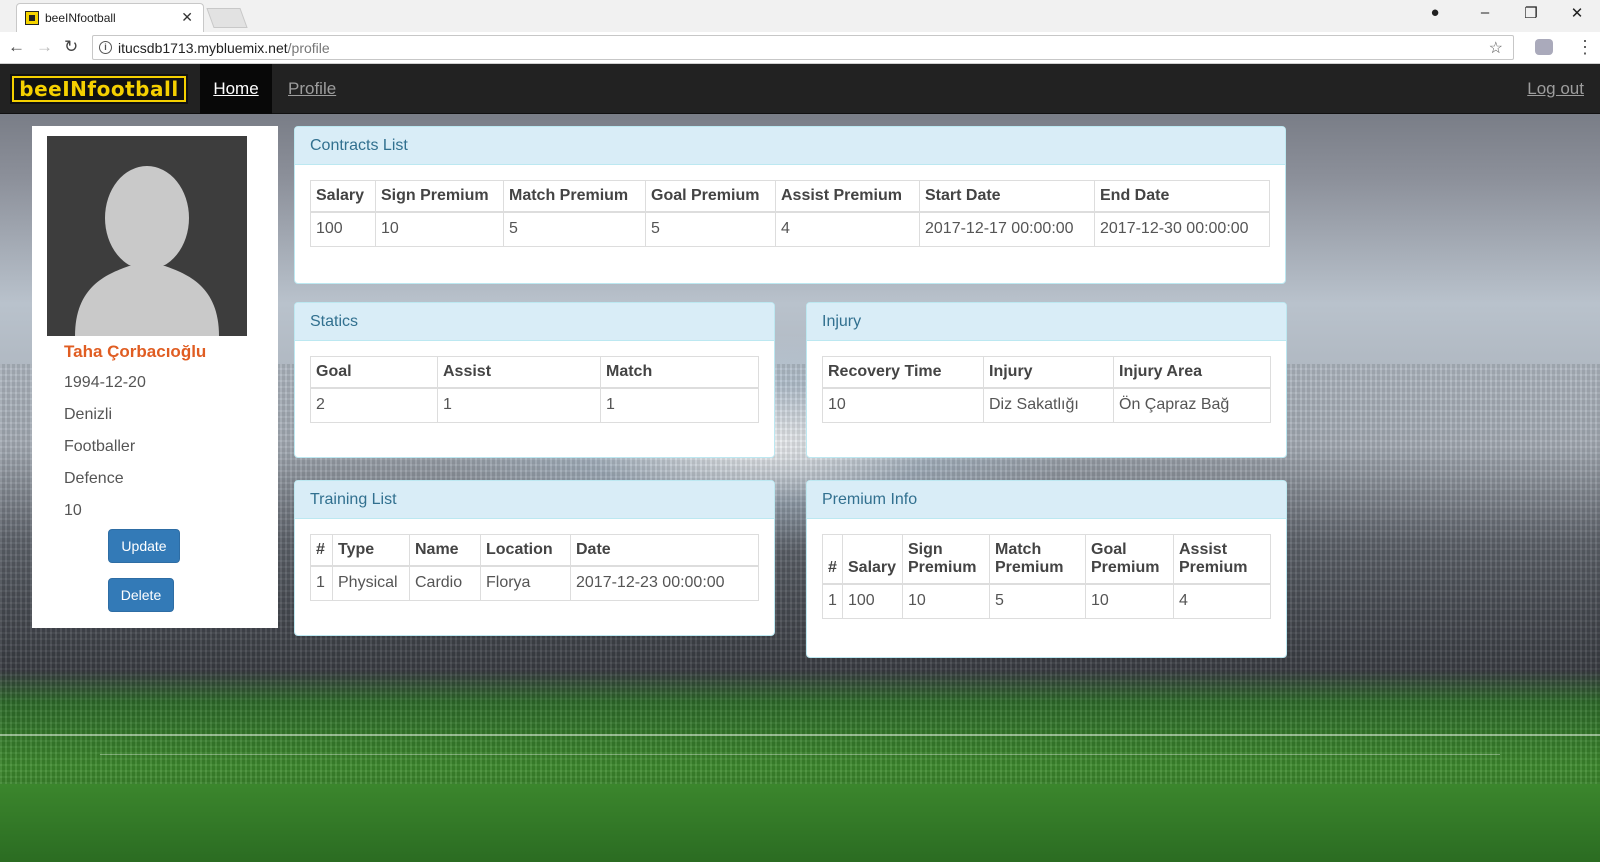 This screenshot has width=1600, height=862. Describe the element at coordinates (1496, 48) in the screenshot. I see `bookmark-star-icon: ☆` at that location.